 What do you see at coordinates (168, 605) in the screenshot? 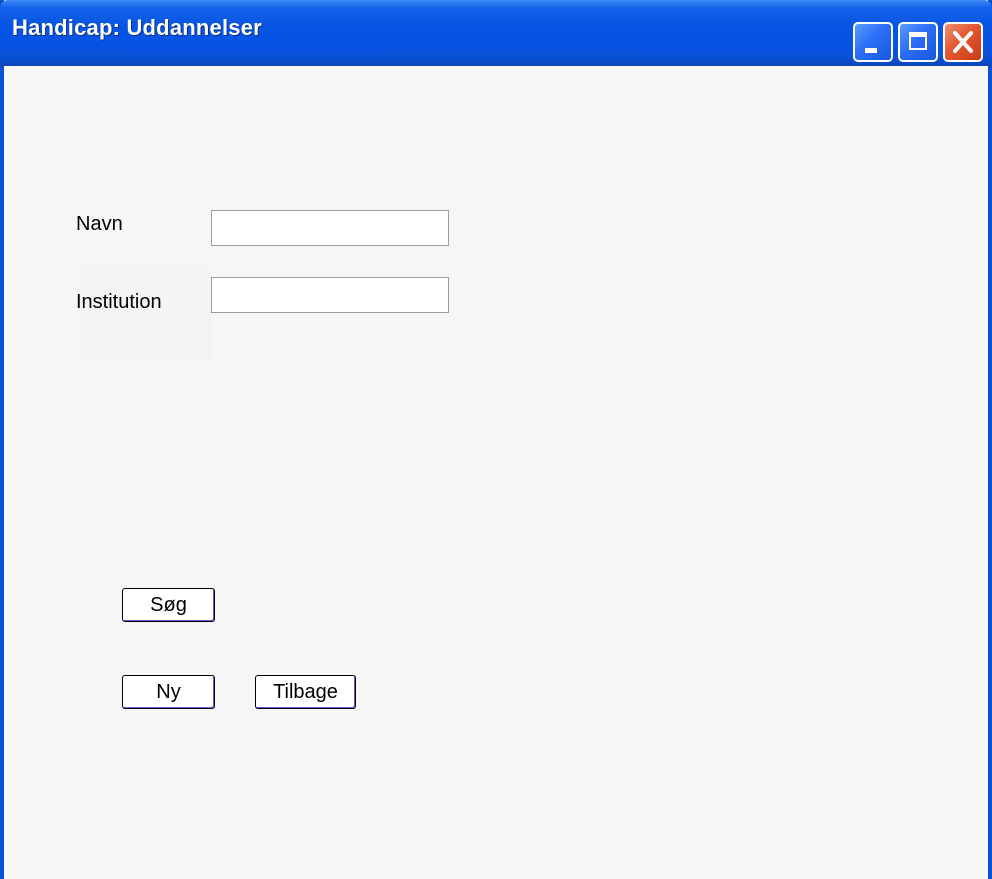
I see `search-button: Søg` at bounding box center [168, 605].